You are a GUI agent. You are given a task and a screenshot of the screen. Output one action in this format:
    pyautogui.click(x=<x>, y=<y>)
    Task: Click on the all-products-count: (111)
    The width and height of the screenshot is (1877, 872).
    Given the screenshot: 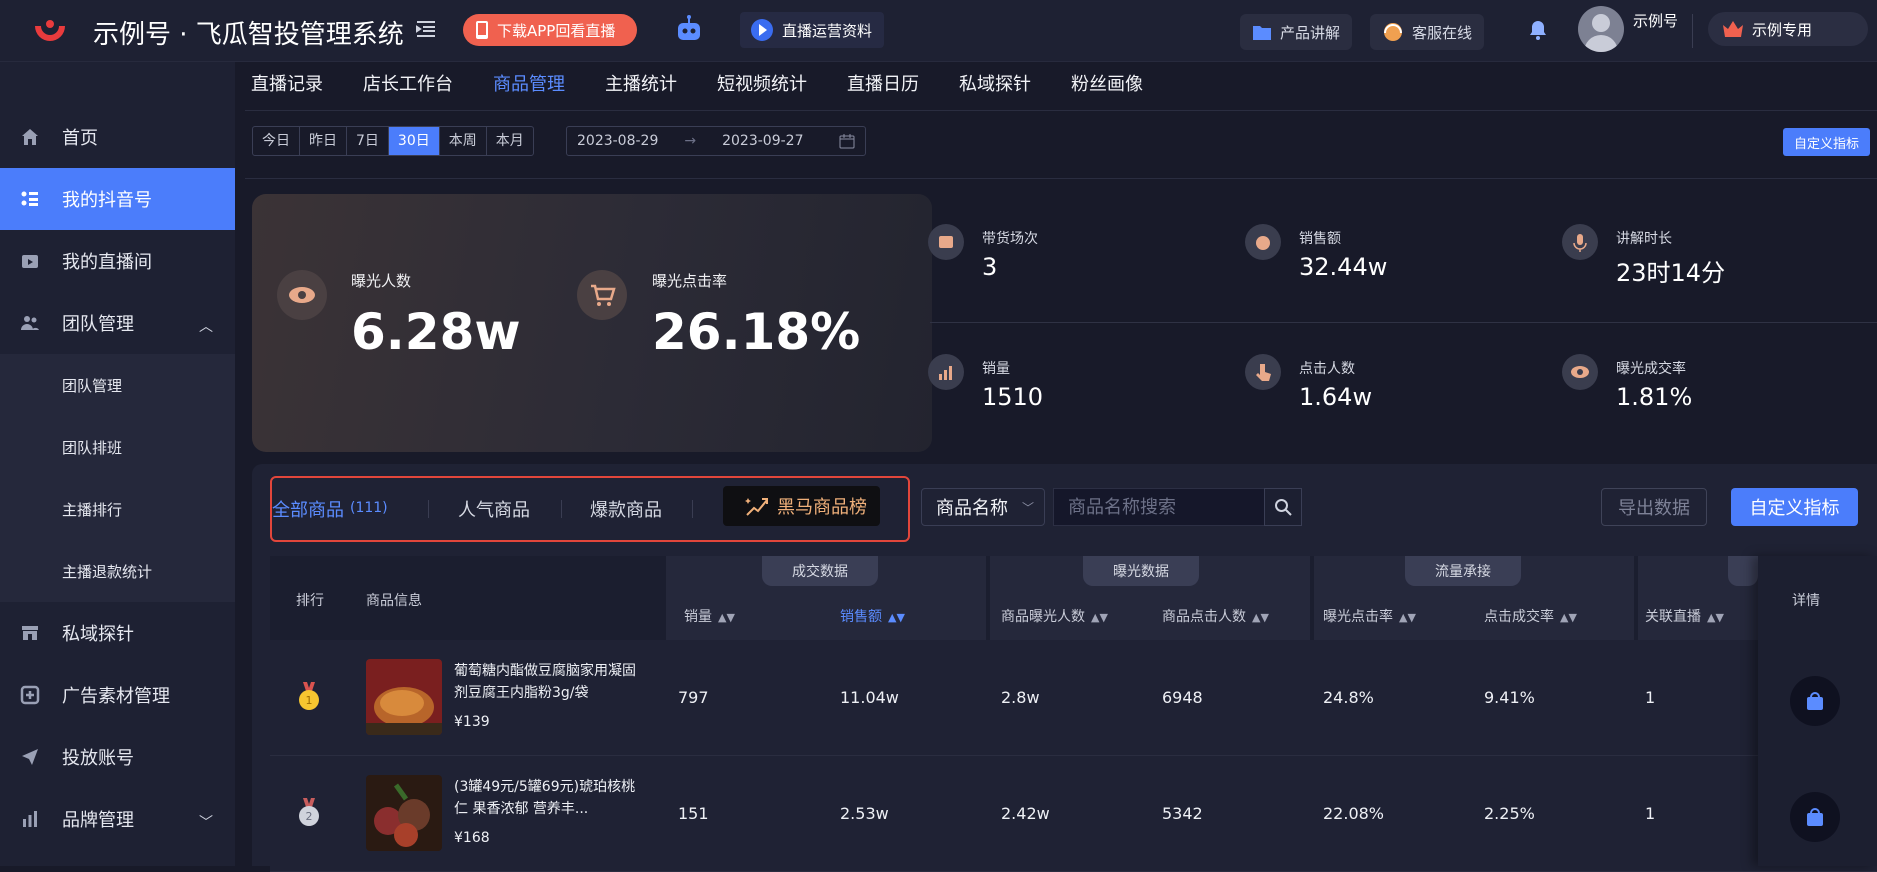 What is the action you would take?
    pyautogui.click(x=369, y=508)
    